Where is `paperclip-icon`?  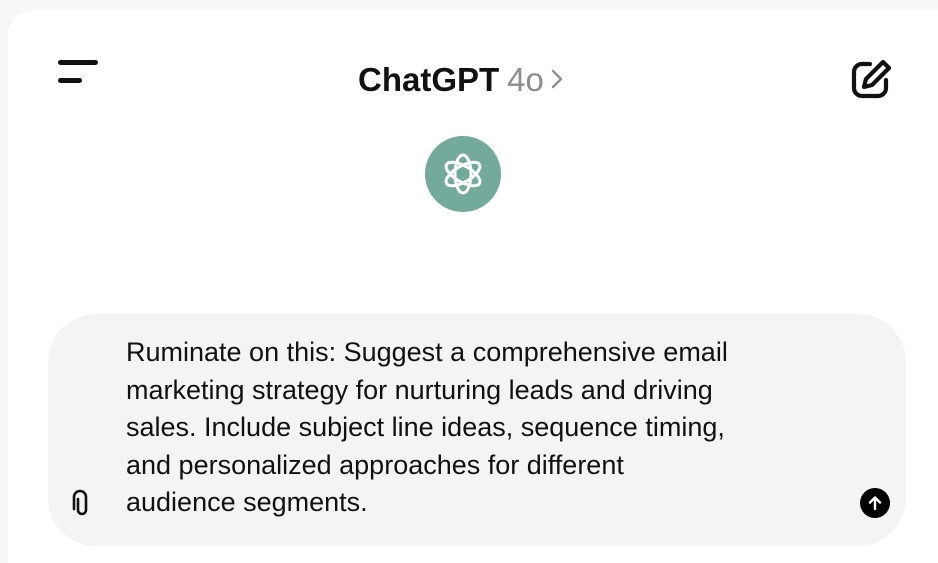
paperclip-icon is located at coordinates (80, 502).